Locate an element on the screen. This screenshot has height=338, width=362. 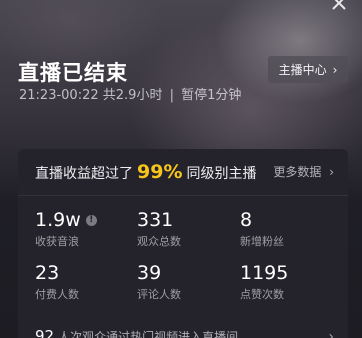
stat-likes: 1195 点赞次数 is located at coordinates (290, 282).